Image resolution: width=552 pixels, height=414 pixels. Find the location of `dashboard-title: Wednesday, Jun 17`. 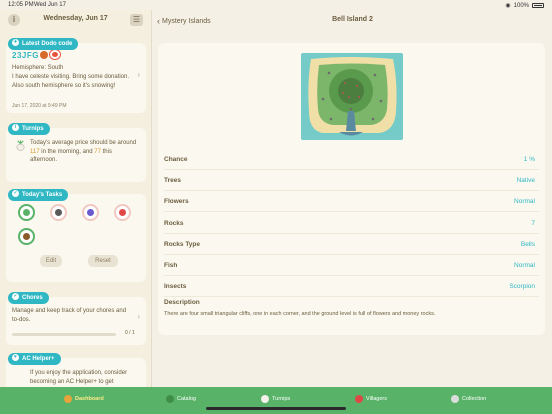

dashboard-title: Wednesday, Jun 17 is located at coordinates (75, 18).